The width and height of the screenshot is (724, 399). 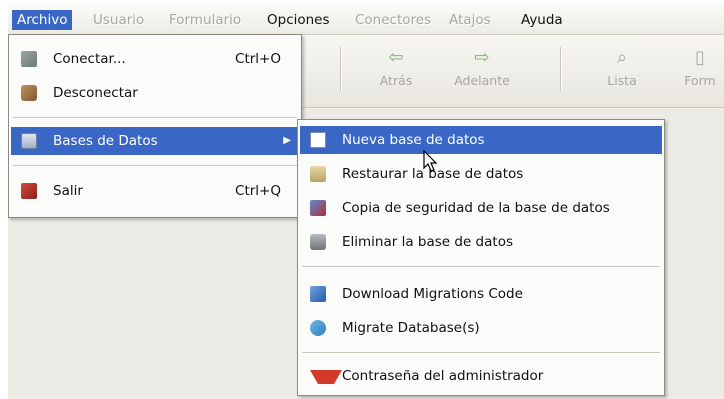 What do you see at coordinates (155, 59) in the screenshot?
I see `menu-item-conectar: Conectar... Ctrl+O` at bounding box center [155, 59].